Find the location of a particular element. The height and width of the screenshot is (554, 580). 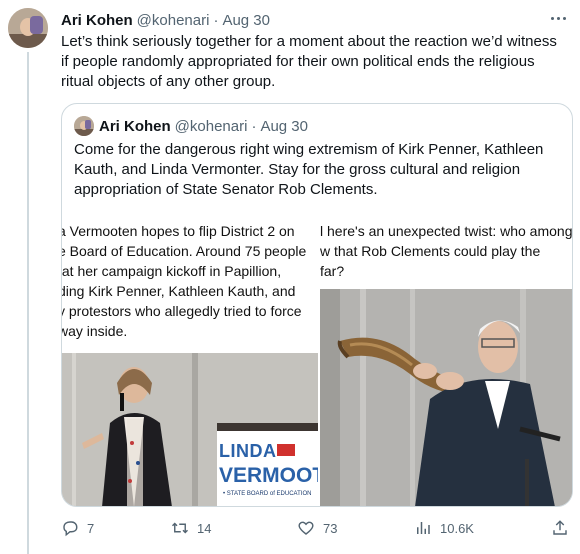

retweet-button: 14 is located at coordinates (191, 528).